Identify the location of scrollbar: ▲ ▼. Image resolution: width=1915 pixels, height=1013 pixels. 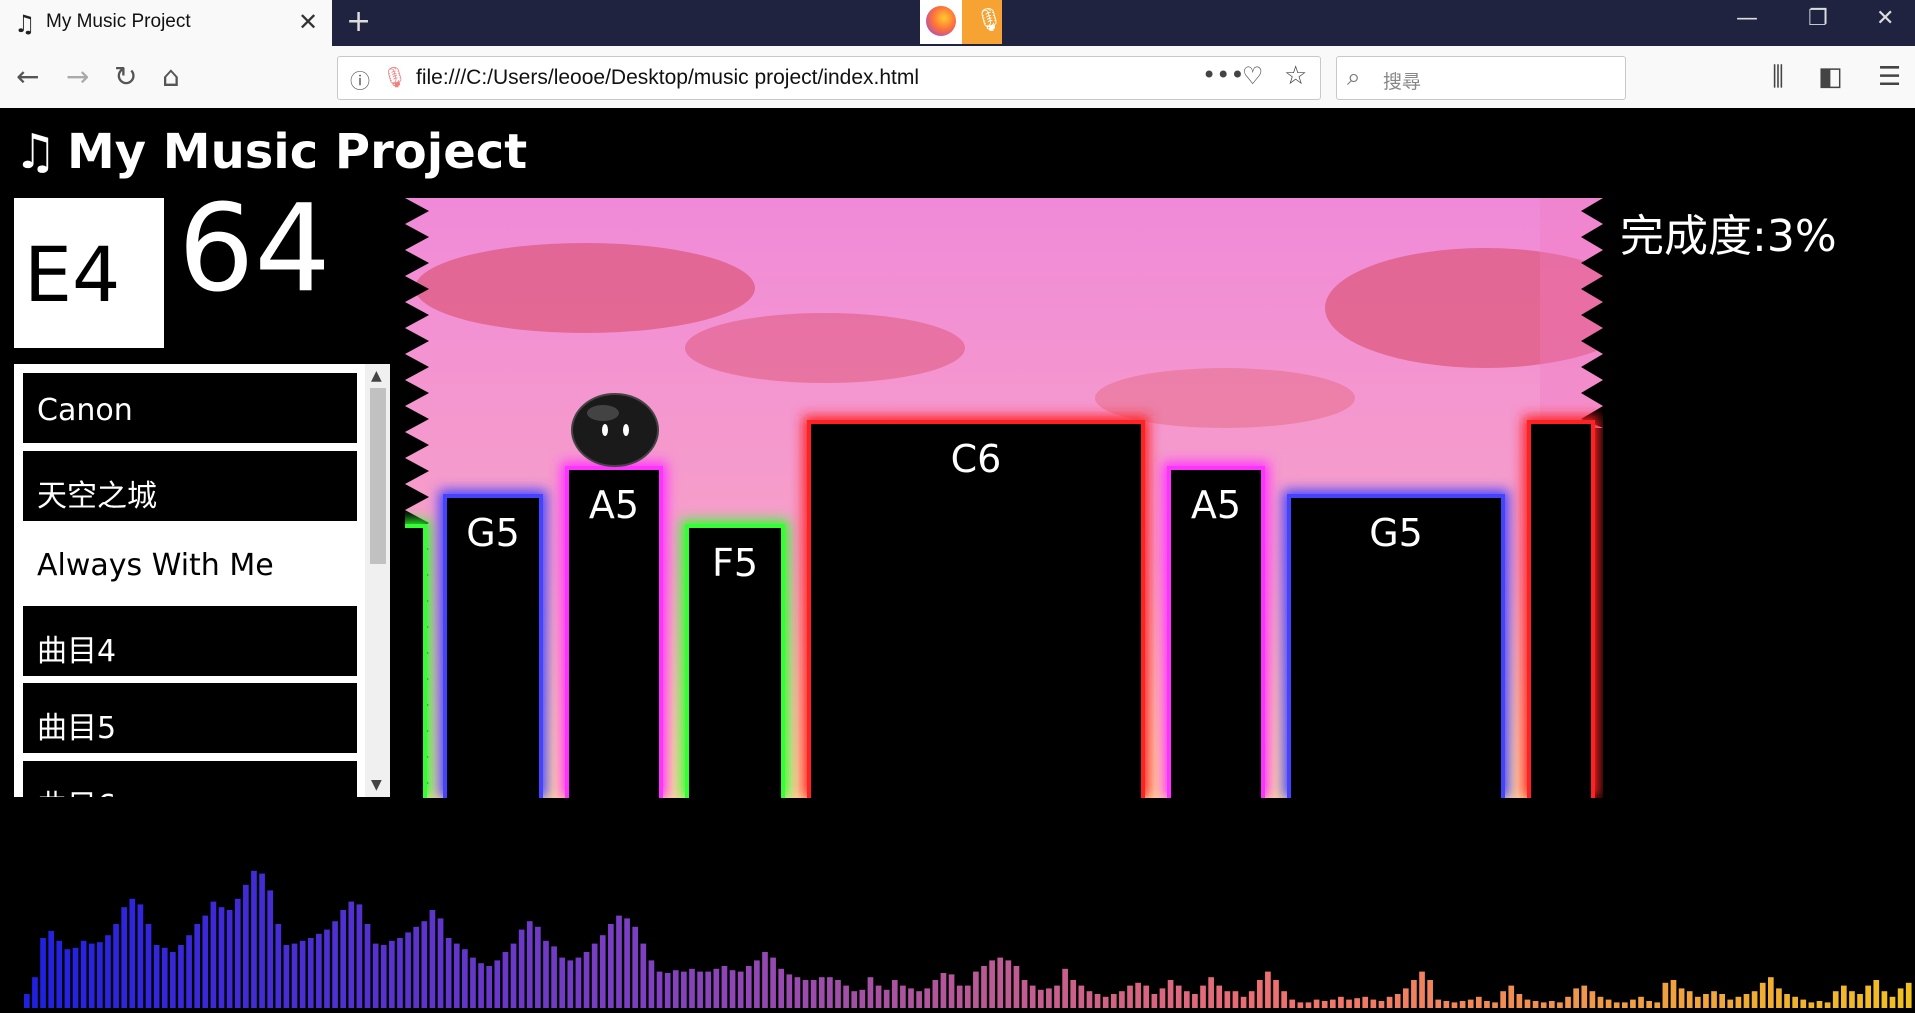
(377, 580).